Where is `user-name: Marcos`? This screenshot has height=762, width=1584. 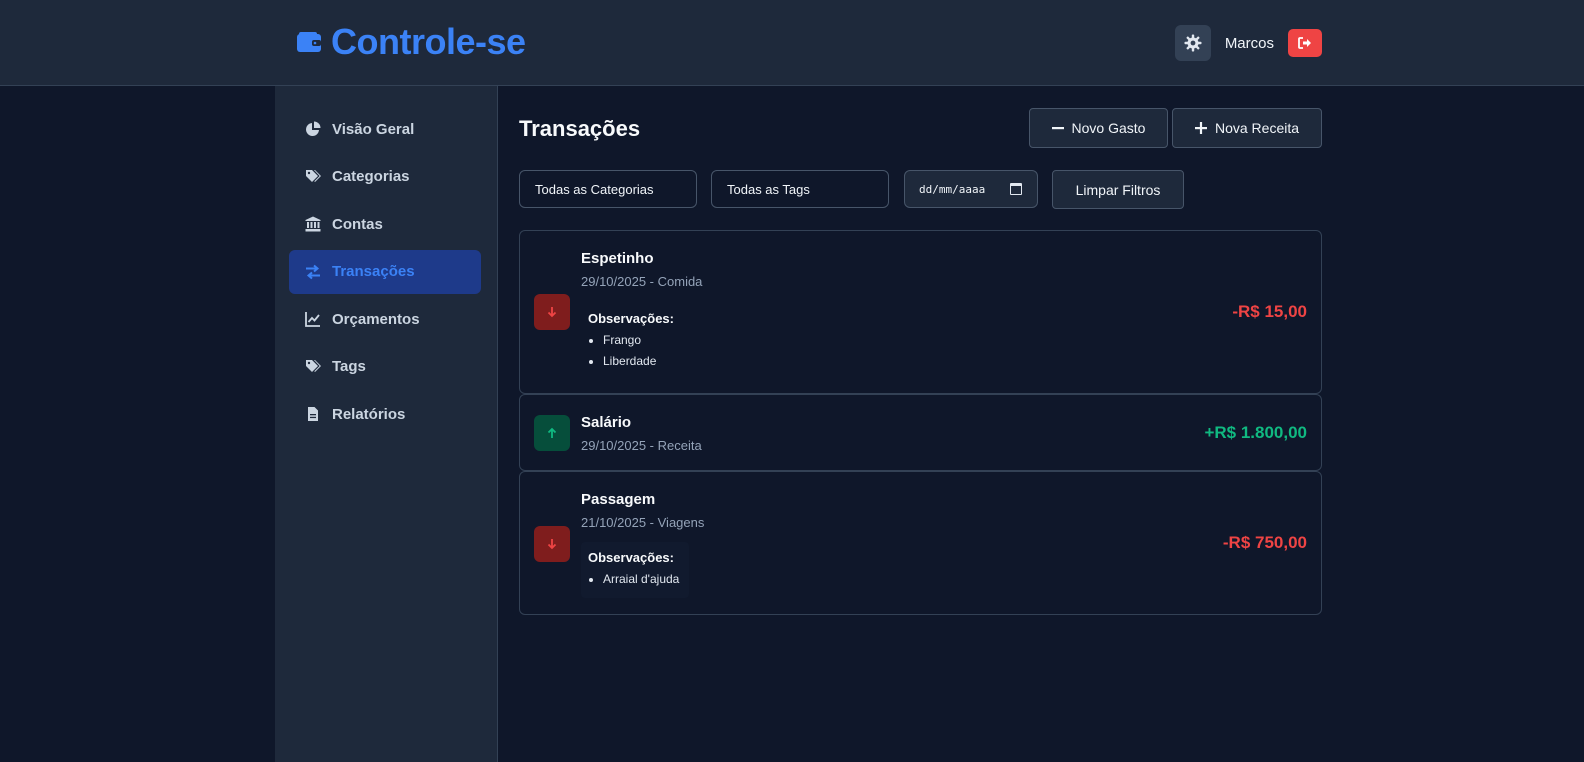
user-name: Marcos is located at coordinates (1249, 43).